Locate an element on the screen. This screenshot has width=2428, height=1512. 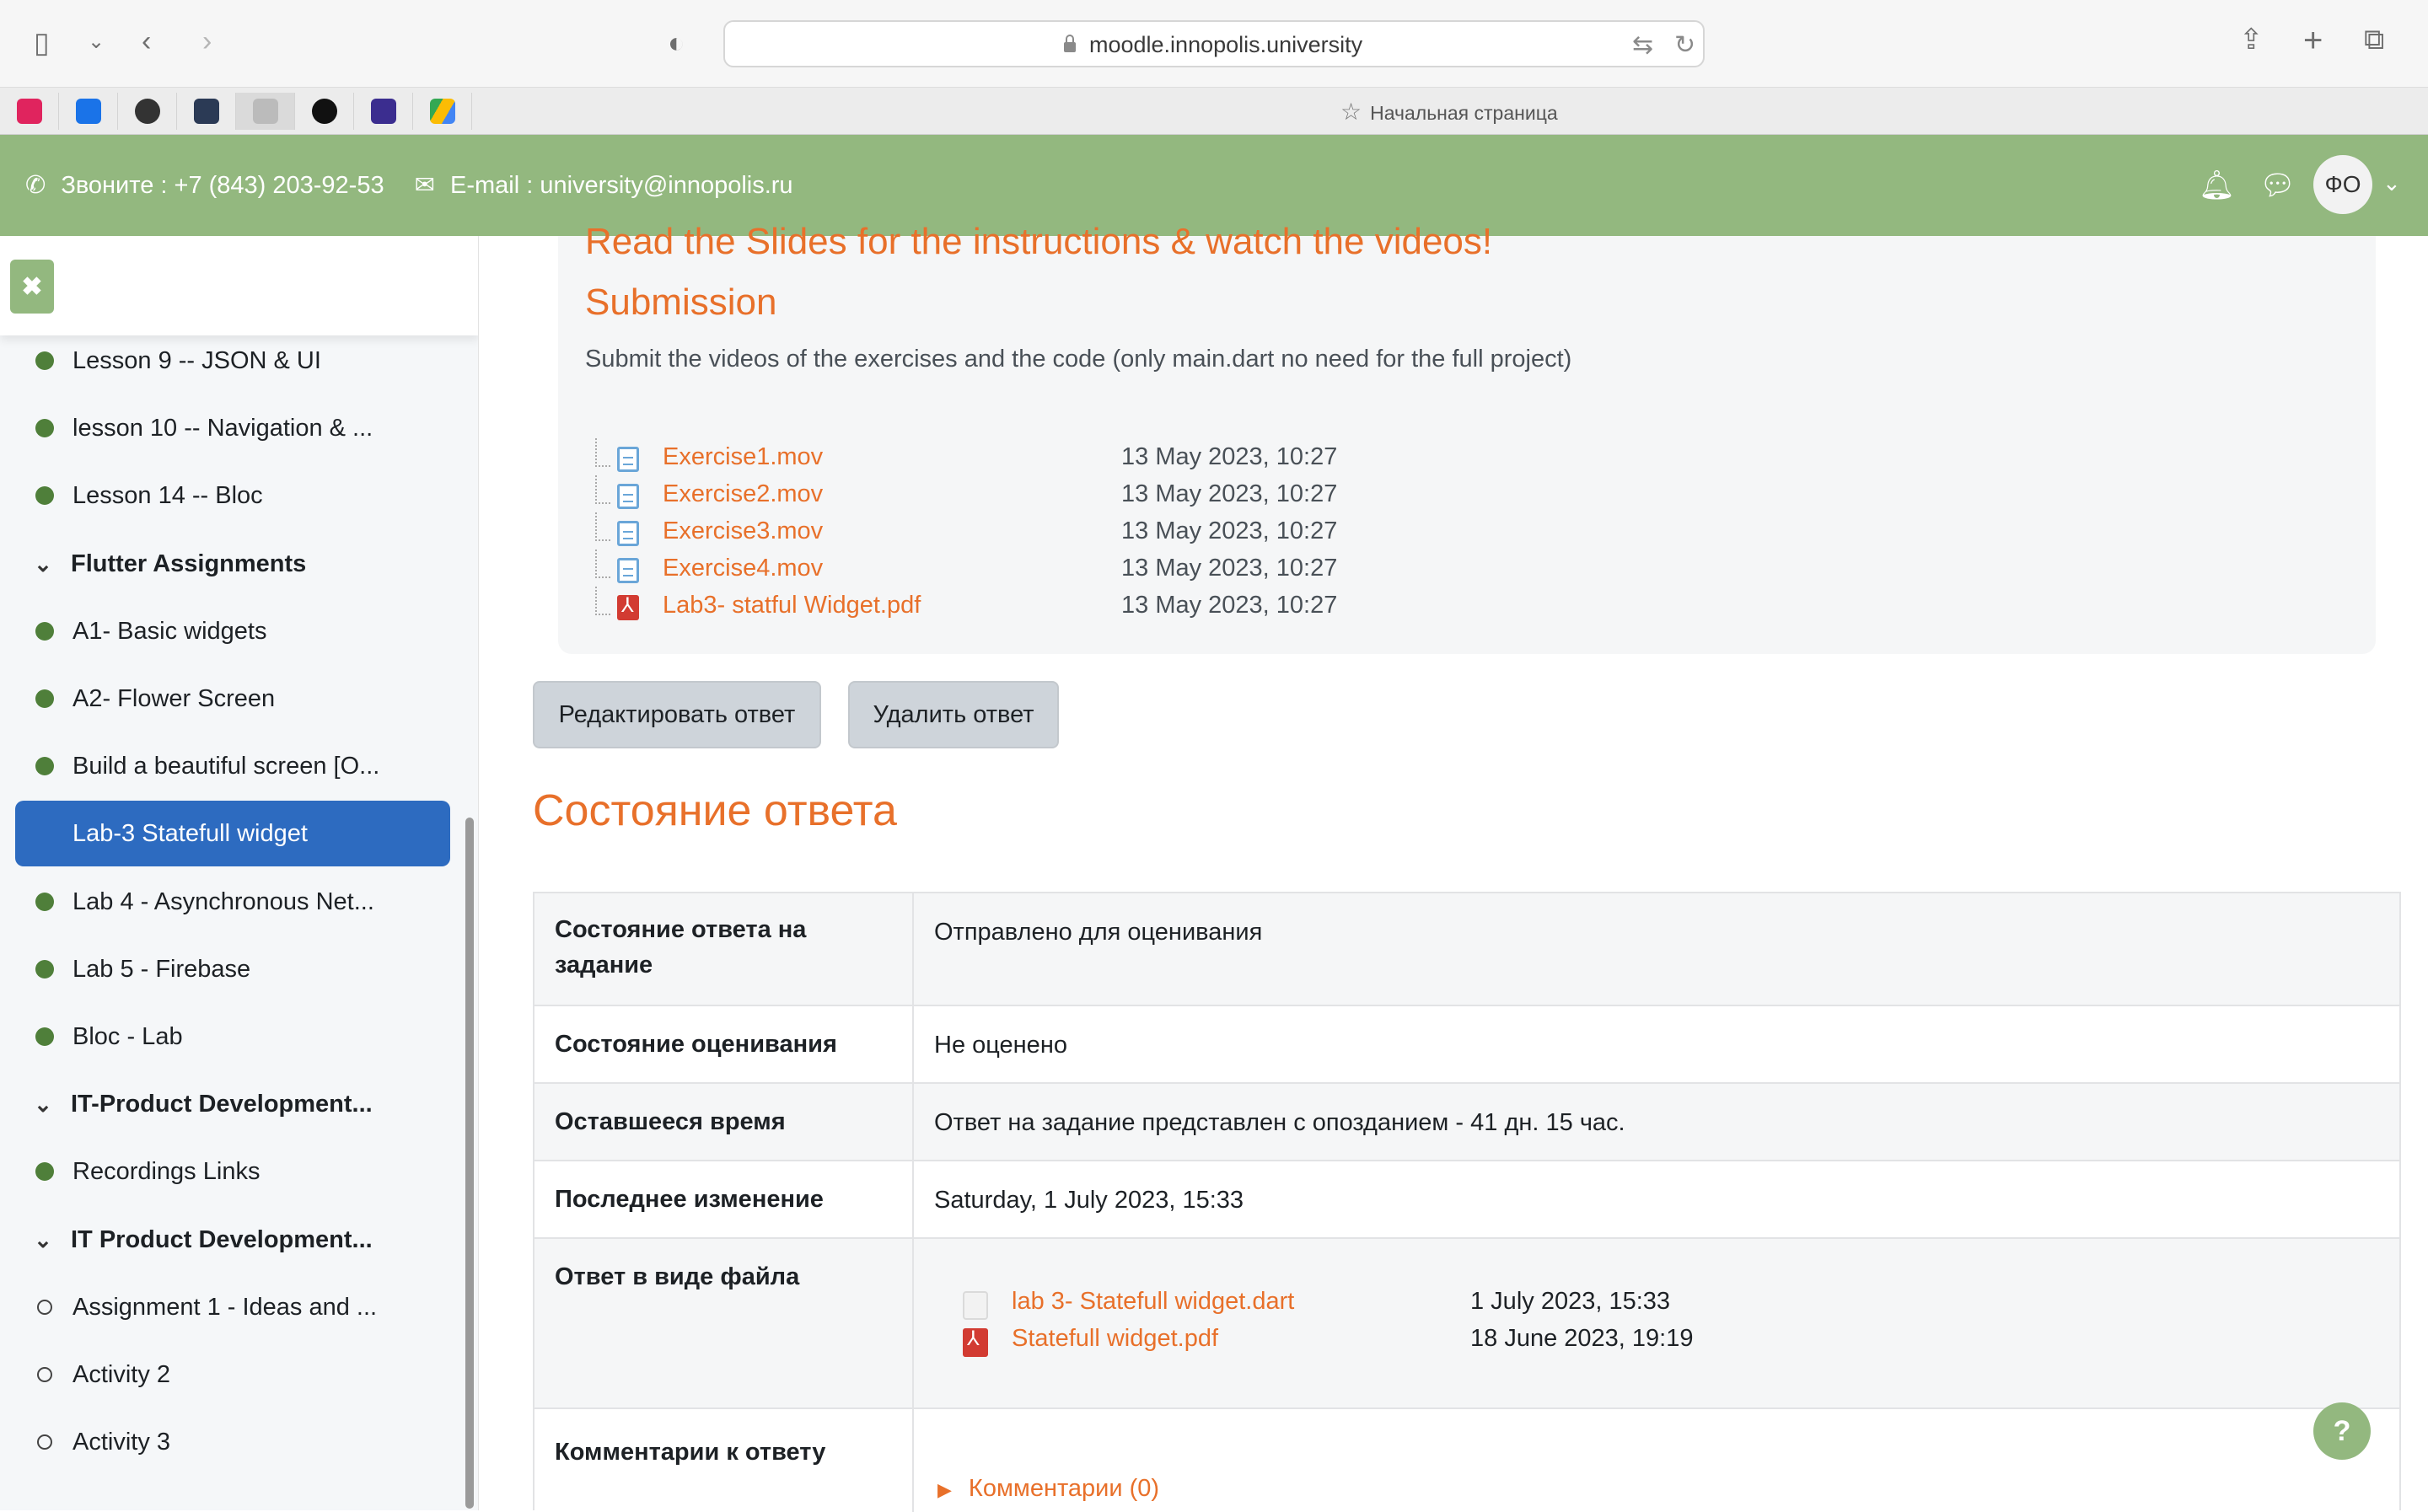
chat-app-icon is located at coordinates (88, 111).